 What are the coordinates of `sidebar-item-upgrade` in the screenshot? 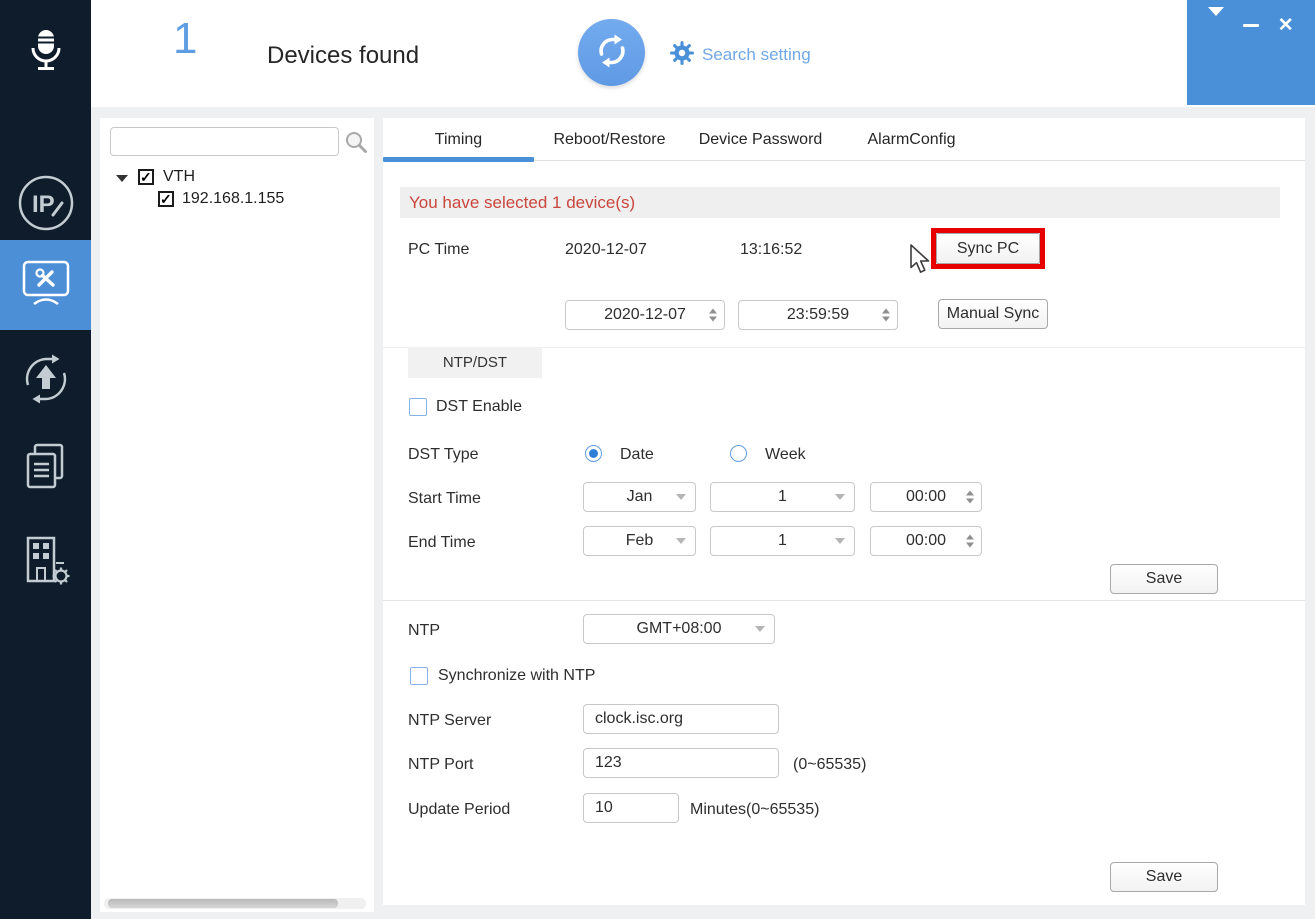 It's located at (45, 381).